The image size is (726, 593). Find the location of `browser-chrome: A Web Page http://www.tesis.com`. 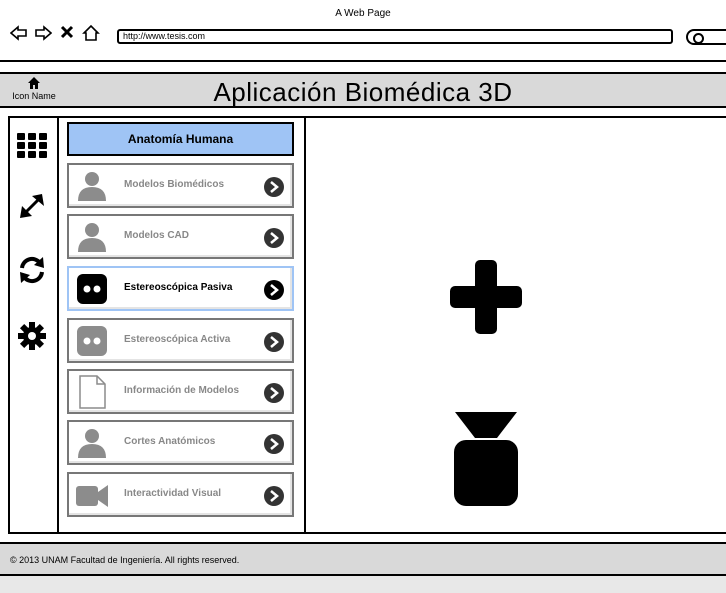

browser-chrome: A Web Page http://www.tesis.com is located at coordinates (363, 31).